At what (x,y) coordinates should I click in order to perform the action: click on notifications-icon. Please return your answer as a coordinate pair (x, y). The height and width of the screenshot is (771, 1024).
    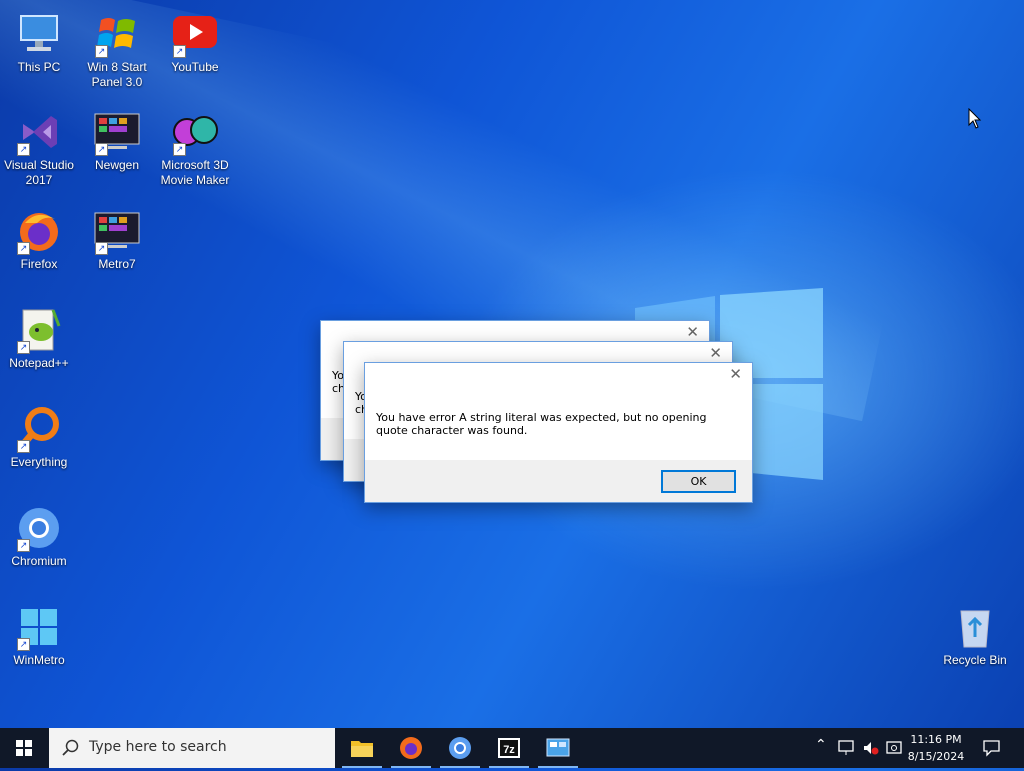
    Looking at the image, I should click on (992, 748).